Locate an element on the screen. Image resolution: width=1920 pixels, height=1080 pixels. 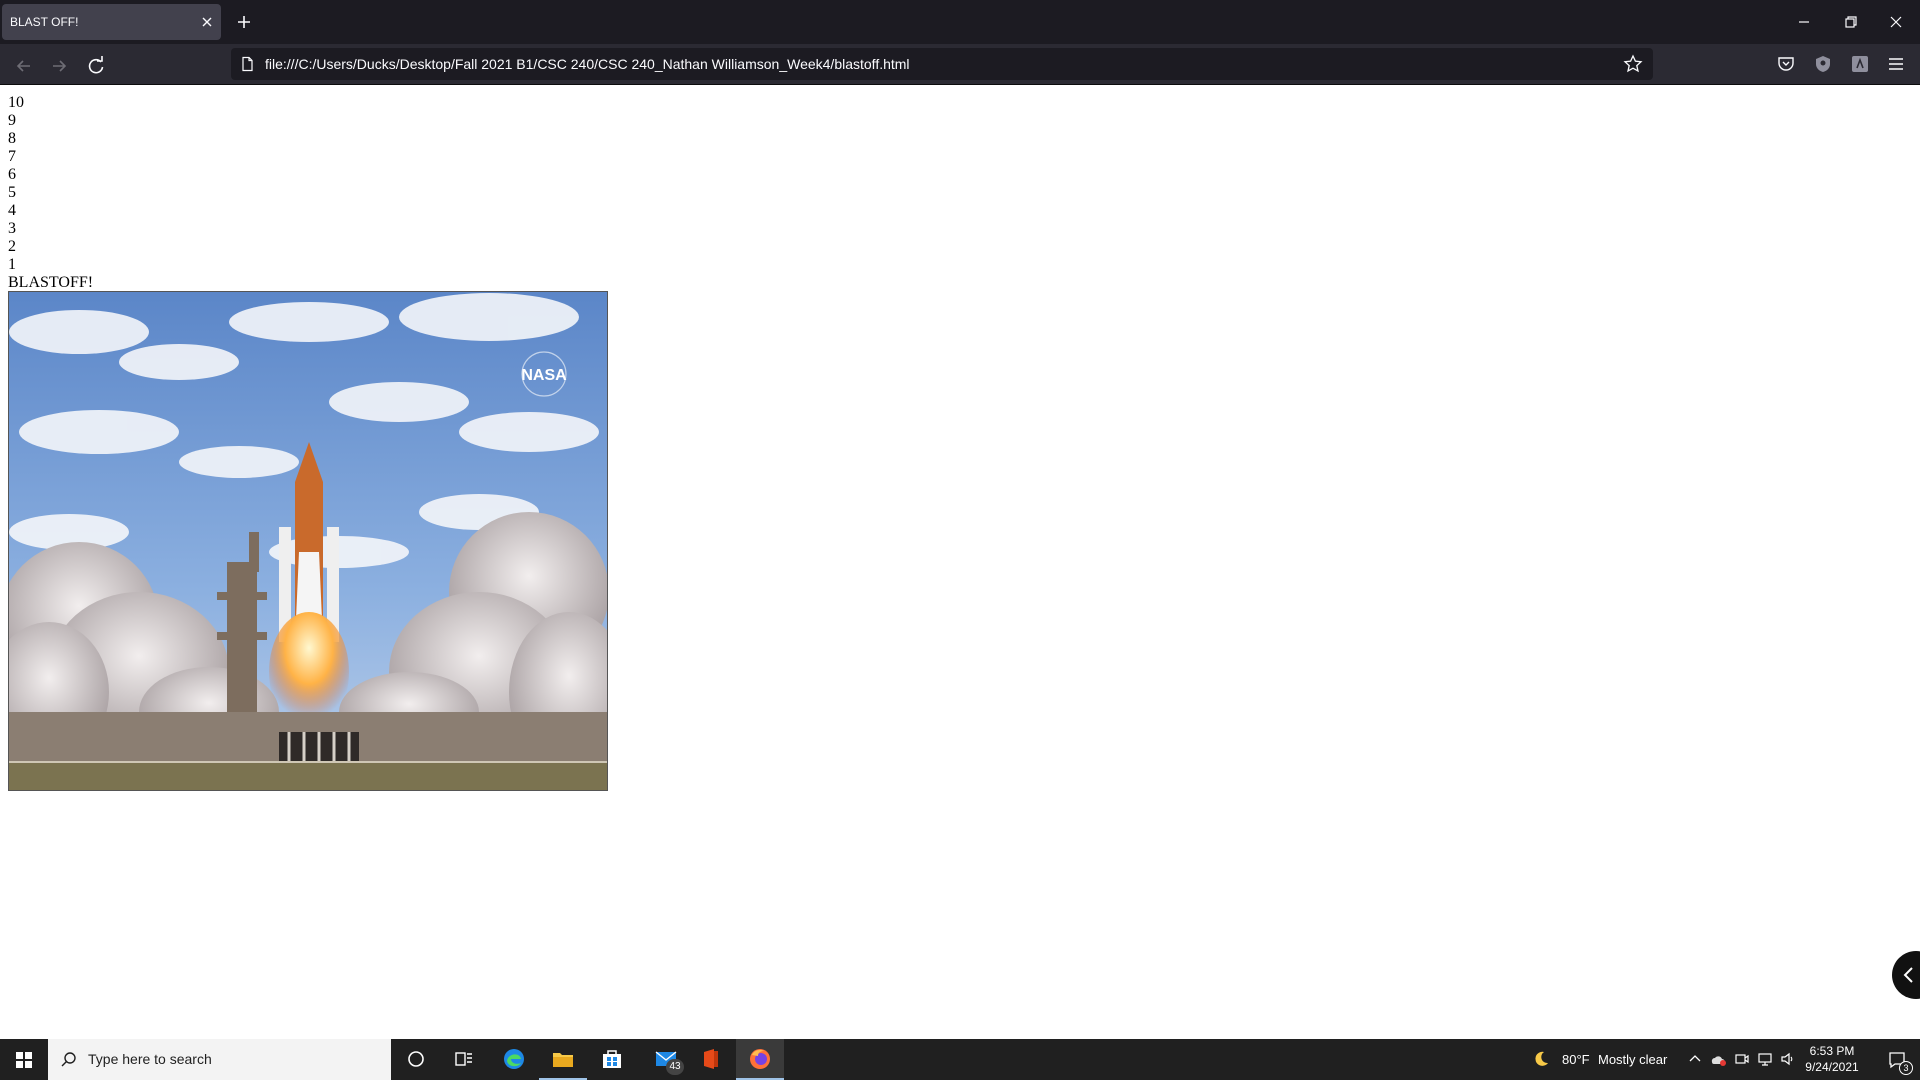
pocket-icon is located at coordinates (1786, 64).